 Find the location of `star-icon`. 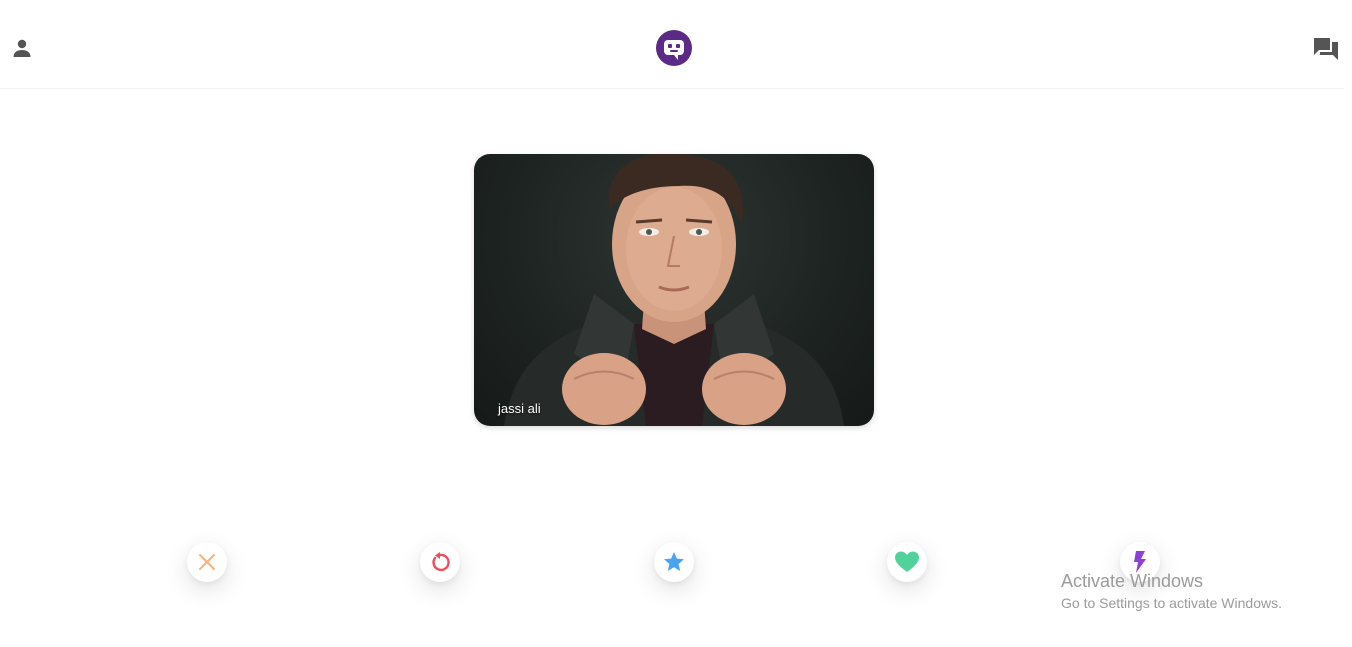

star-icon is located at coordinates (674, 561).